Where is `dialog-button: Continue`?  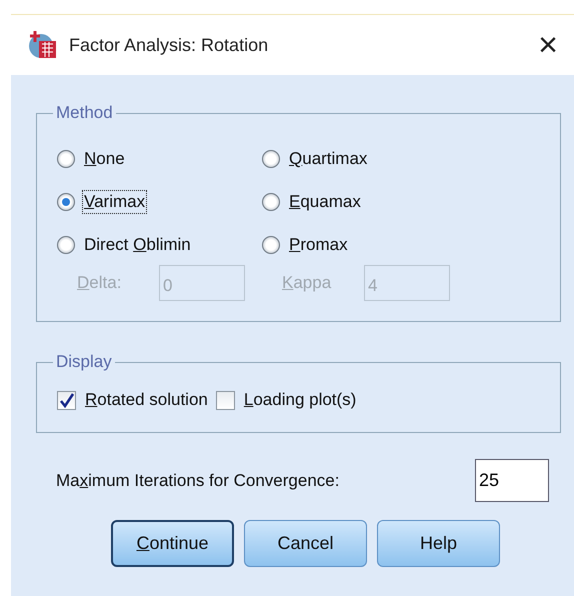
dialog-button: Continue is located at coordinates (172, 543).